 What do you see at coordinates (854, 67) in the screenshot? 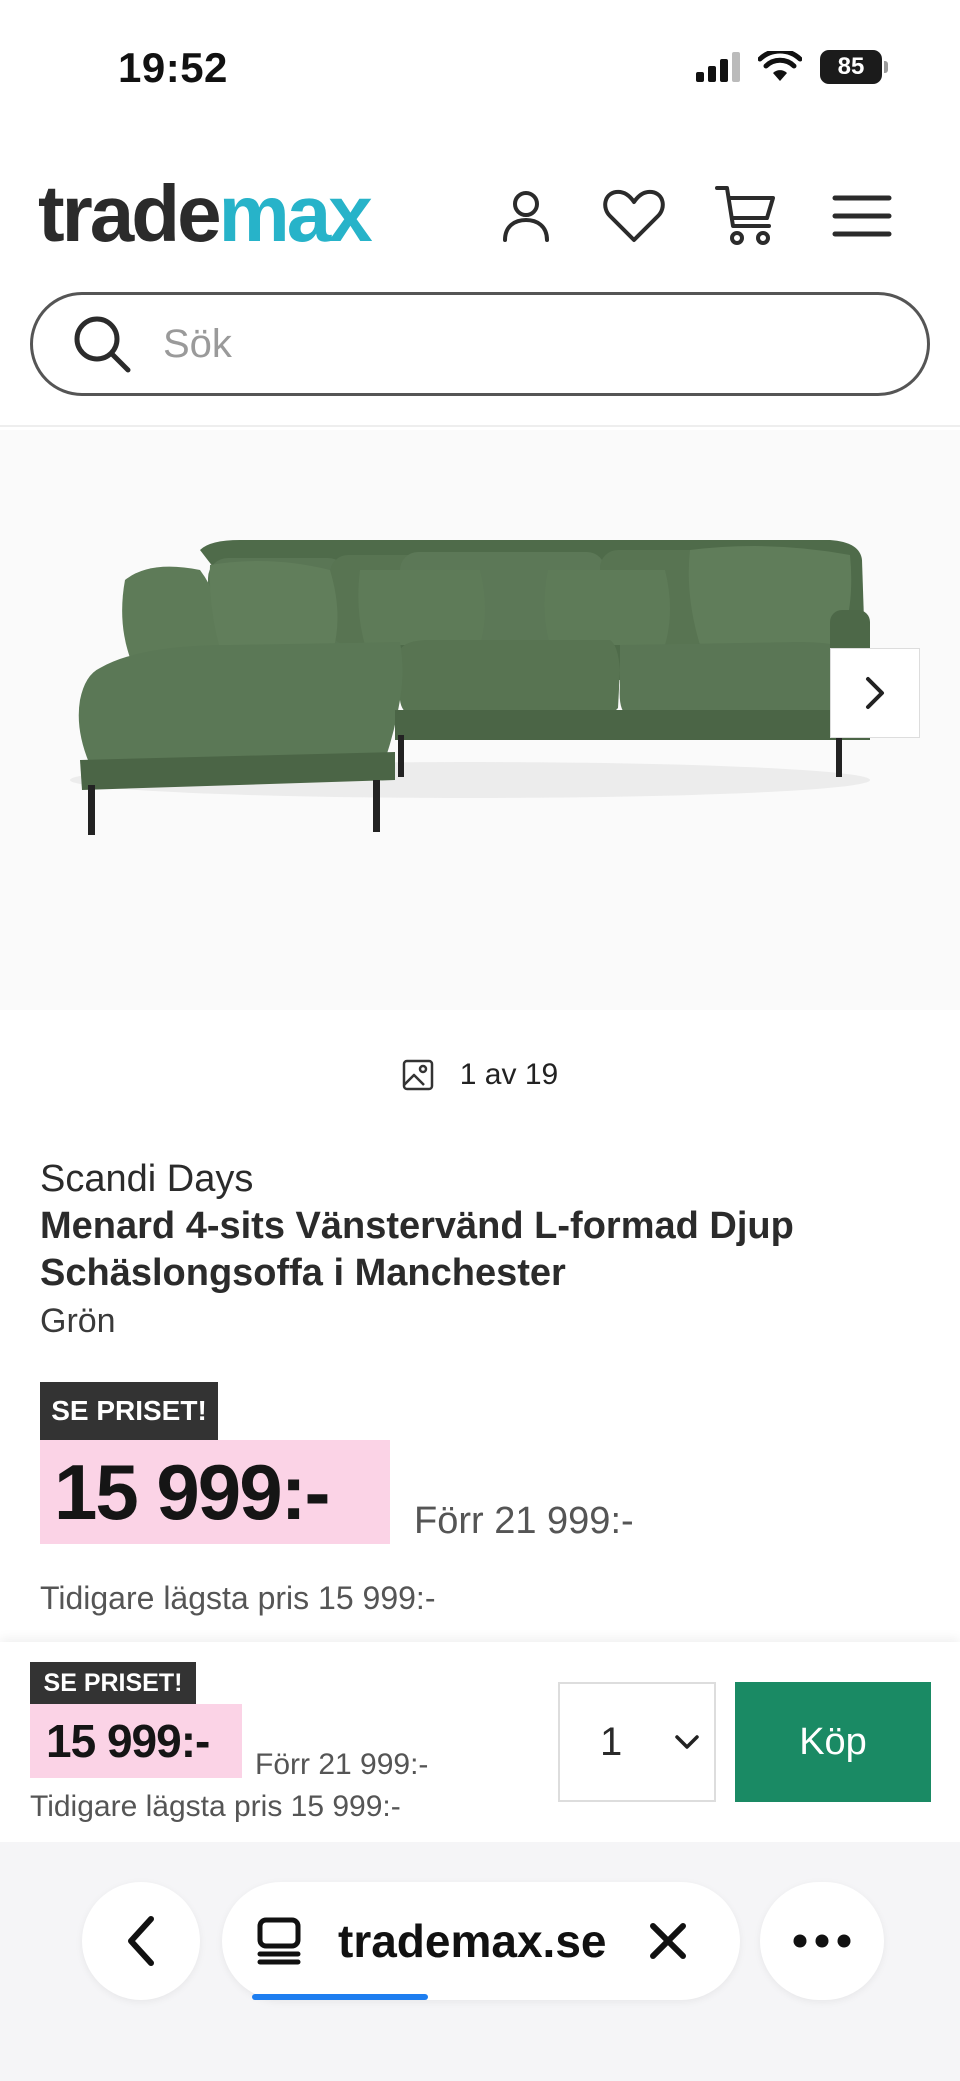
I see `battery-indicator: 85` at bounding box center [854, 67].